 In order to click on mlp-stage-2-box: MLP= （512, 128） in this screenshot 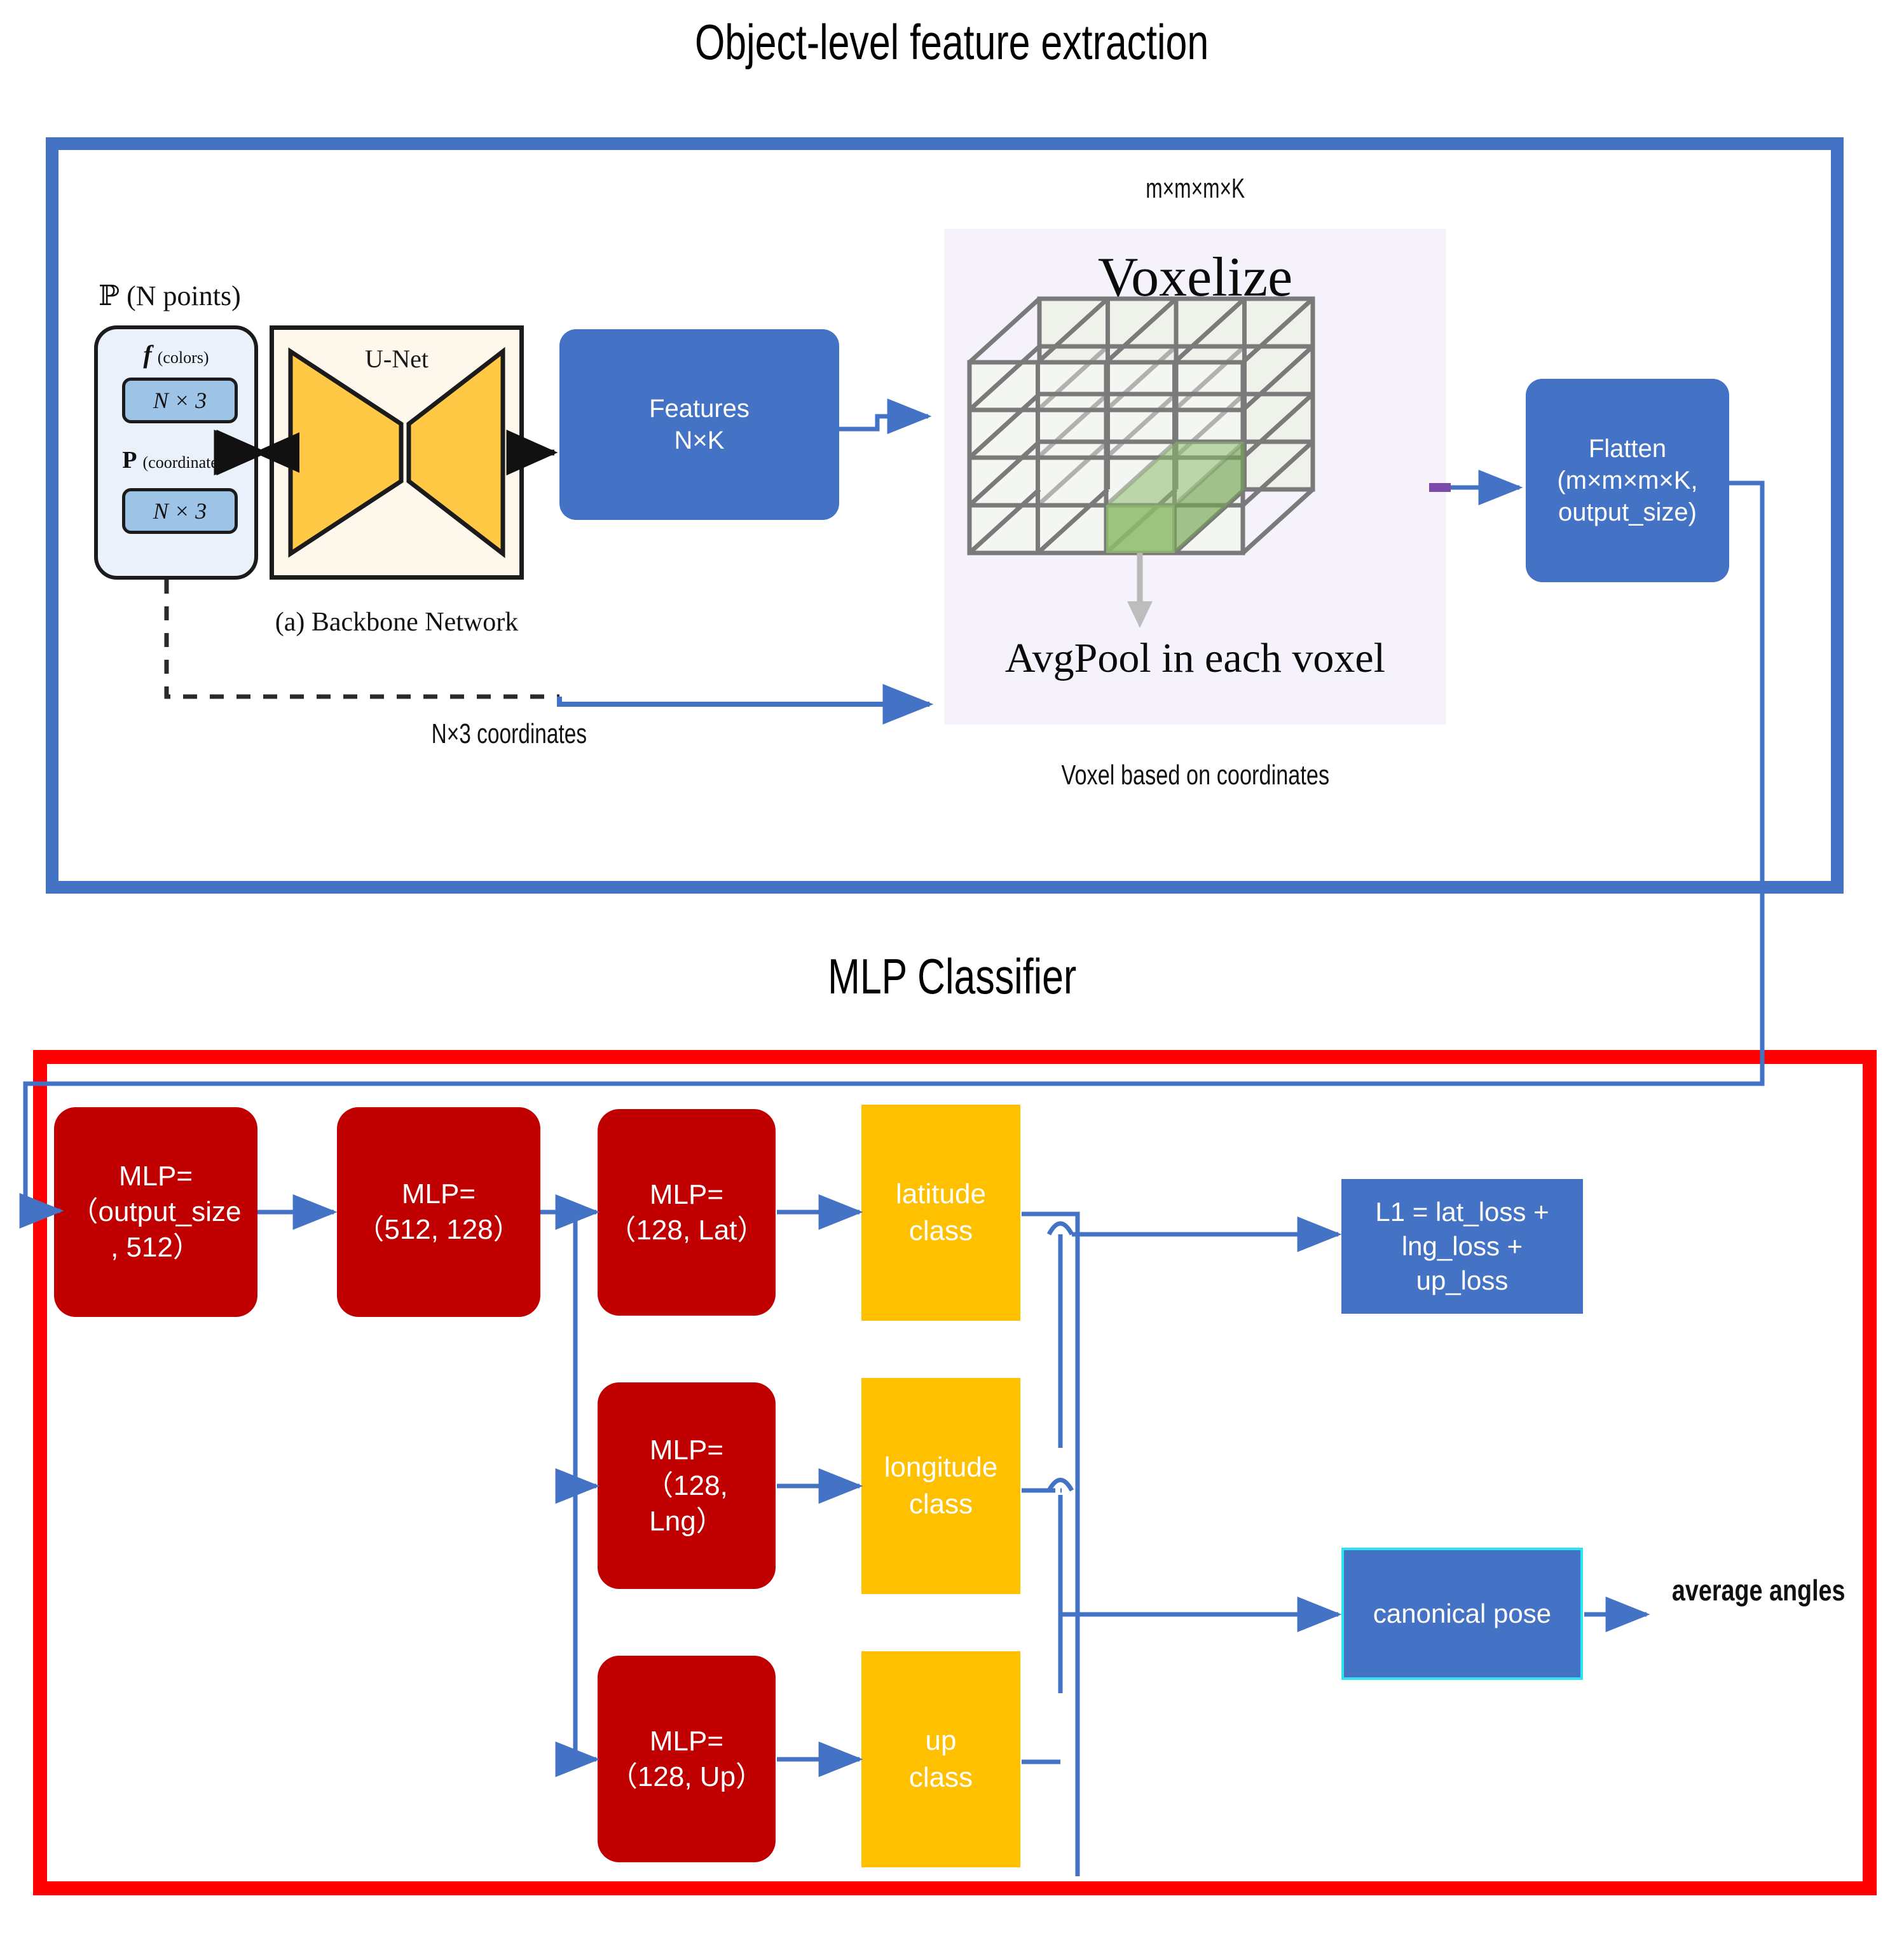, I will do `click(438, 1212)`.